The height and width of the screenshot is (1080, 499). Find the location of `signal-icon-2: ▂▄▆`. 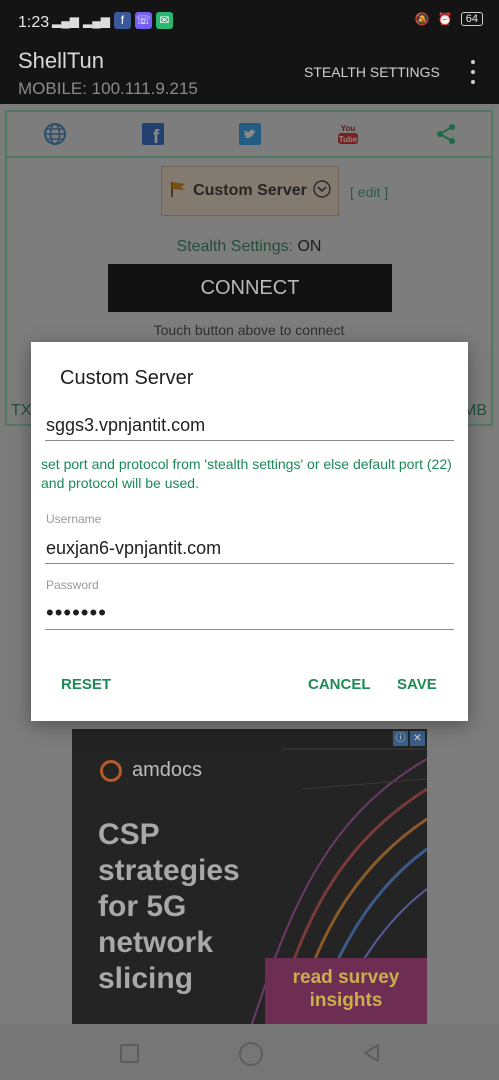

signal-icon-2: ▂▄▆ is located at coordinates (96, 20).